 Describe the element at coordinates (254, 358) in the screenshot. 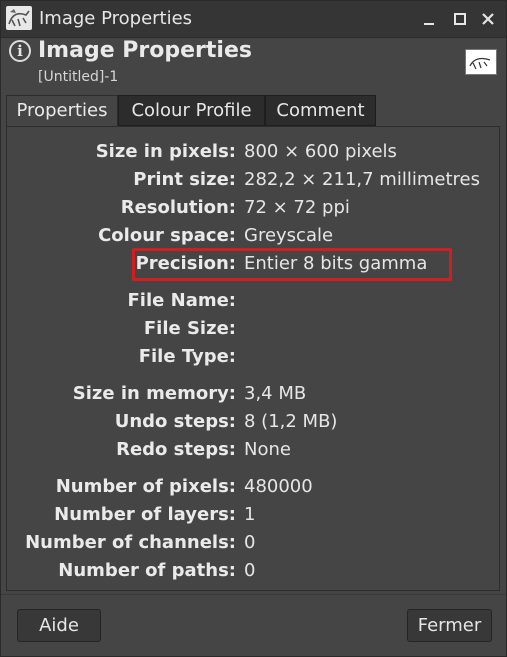

I see `property-row-file-type: File Type:` at that location.